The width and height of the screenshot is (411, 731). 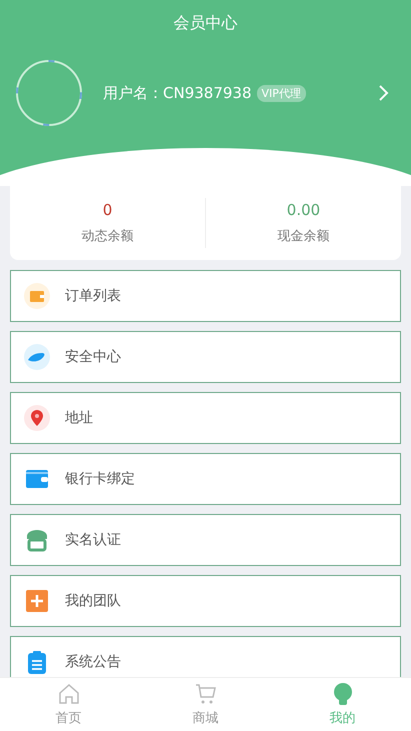 What do you see at coordinates (108, 236) in the screenshot?
I see `balance-label: 动态余额` at bounding box center [108, 236].